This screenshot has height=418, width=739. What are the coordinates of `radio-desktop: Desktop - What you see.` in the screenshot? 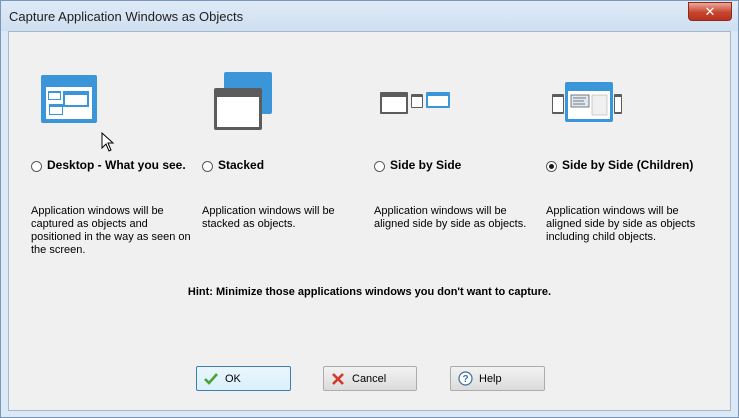 It's located at (116, 165).